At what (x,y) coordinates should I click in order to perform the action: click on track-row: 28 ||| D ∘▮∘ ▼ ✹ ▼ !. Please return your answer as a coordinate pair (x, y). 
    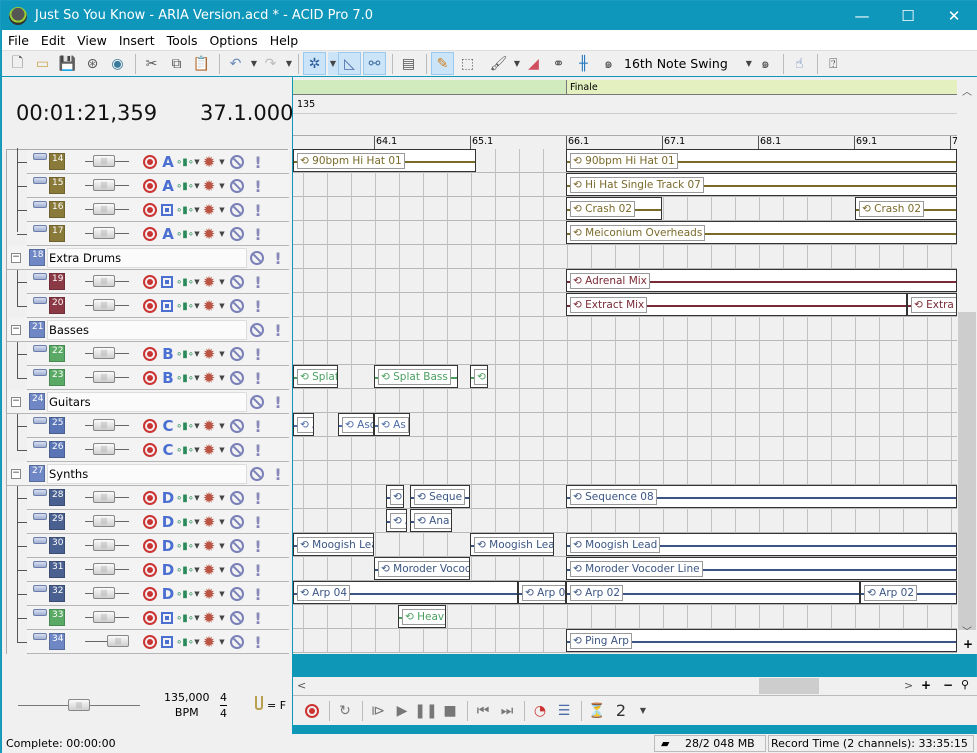
    Looking at the image, I should click on (158, 498).